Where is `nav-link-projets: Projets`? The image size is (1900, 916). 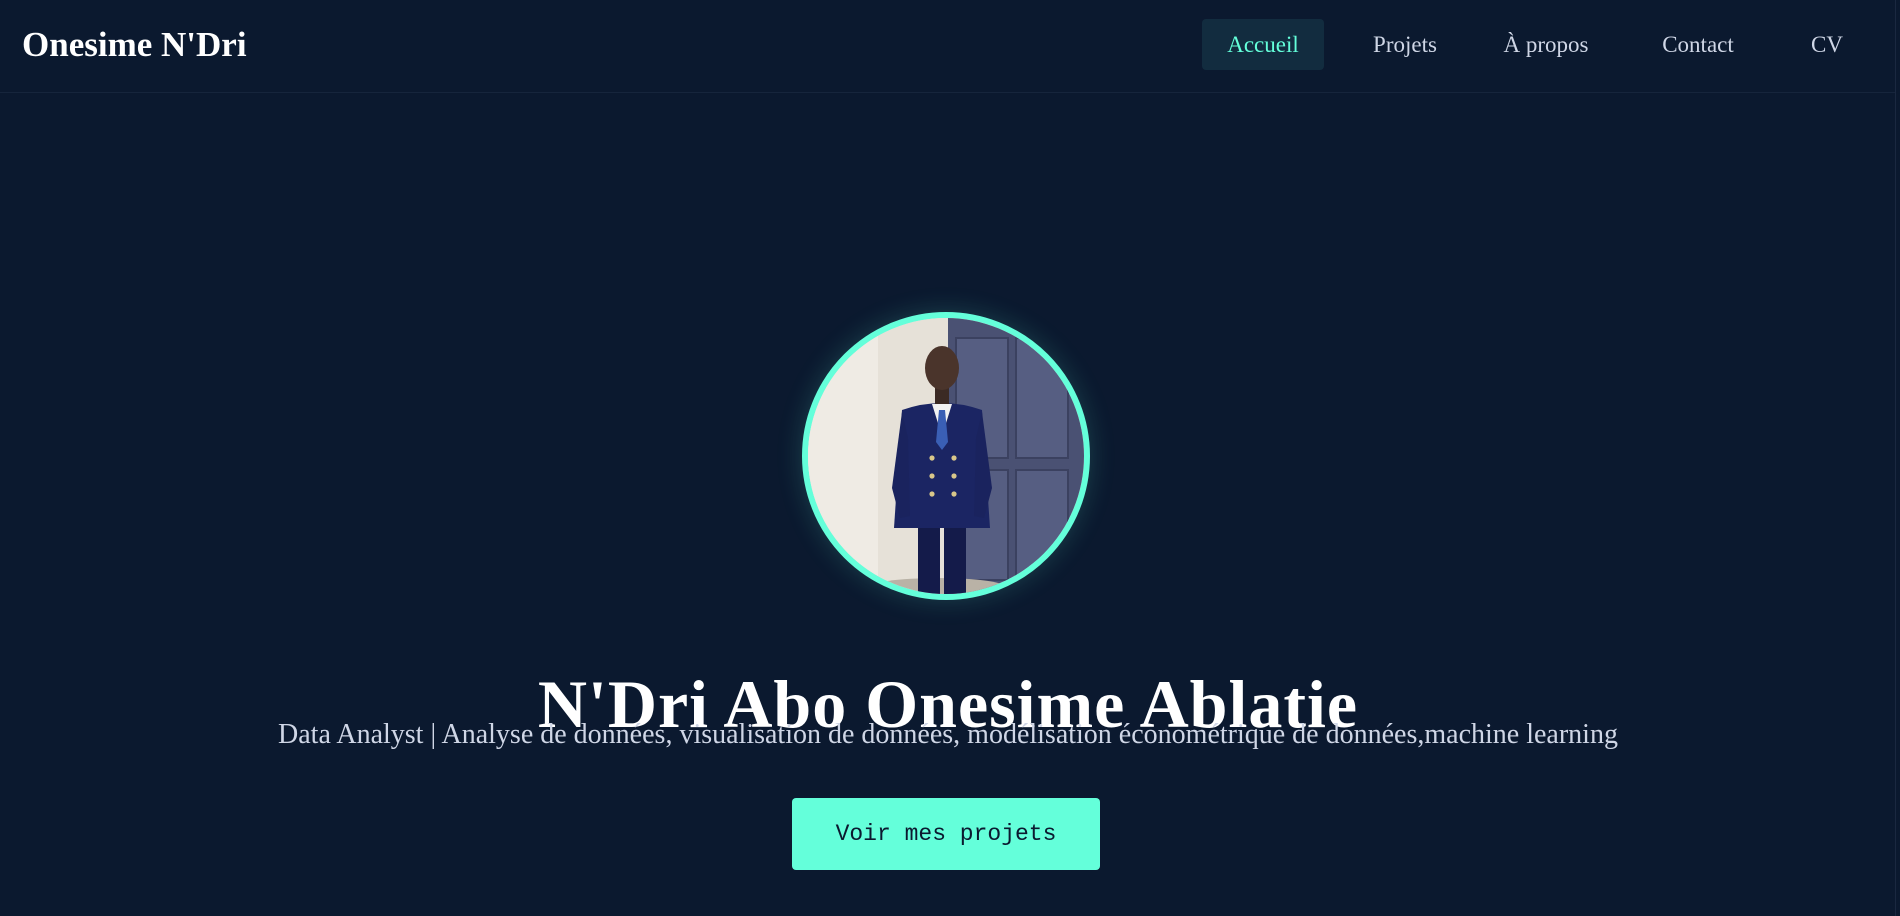
nav-link-projets: Projets is located at coordinates (1405, 44).